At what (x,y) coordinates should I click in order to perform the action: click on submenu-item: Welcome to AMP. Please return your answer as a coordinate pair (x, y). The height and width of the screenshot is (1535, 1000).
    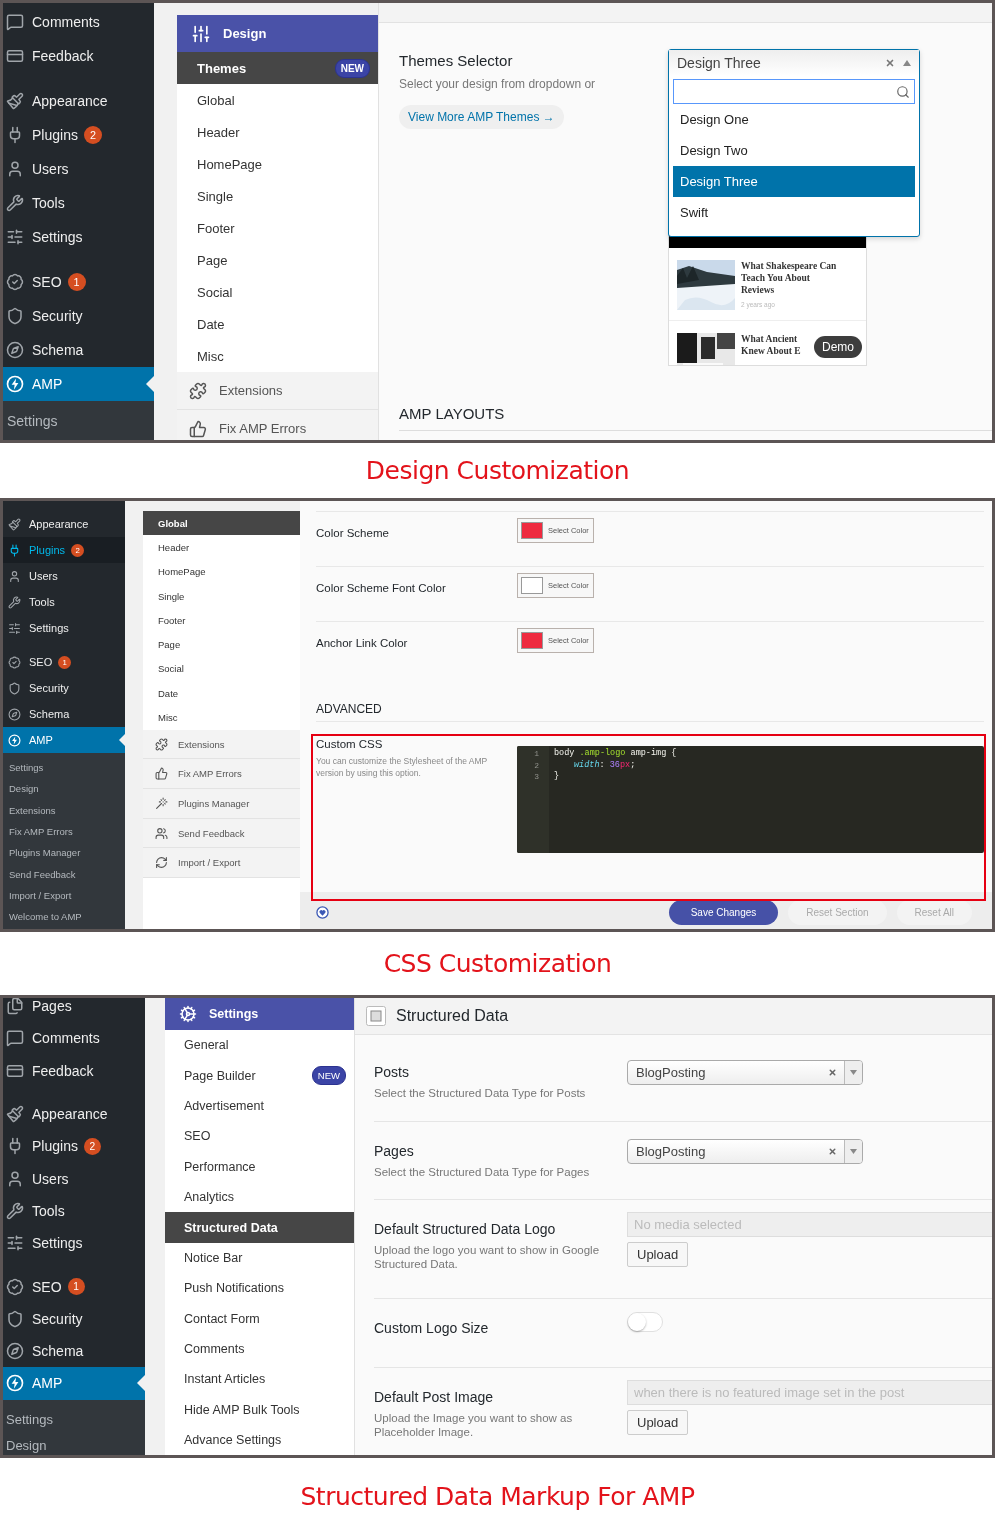
    Looking at the image, I should click on (42, 917).